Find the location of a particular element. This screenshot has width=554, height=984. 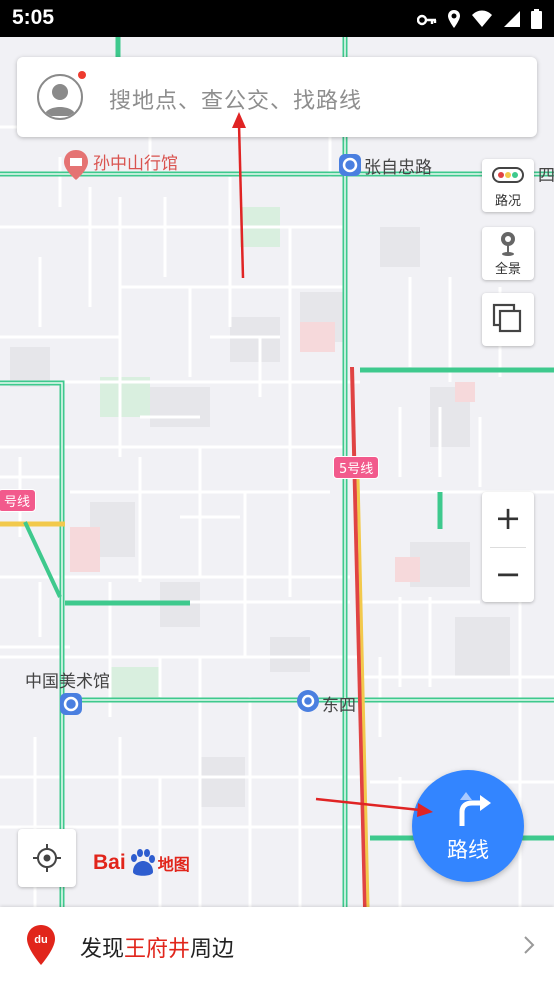

status-icons is located at coordinates (479, 21).